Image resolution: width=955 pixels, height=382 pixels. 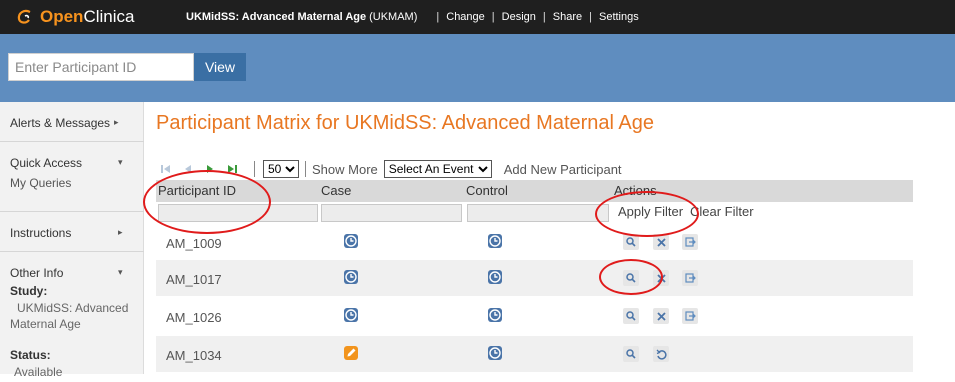 I want to click on restore-icon, so click(x=661, y=354).